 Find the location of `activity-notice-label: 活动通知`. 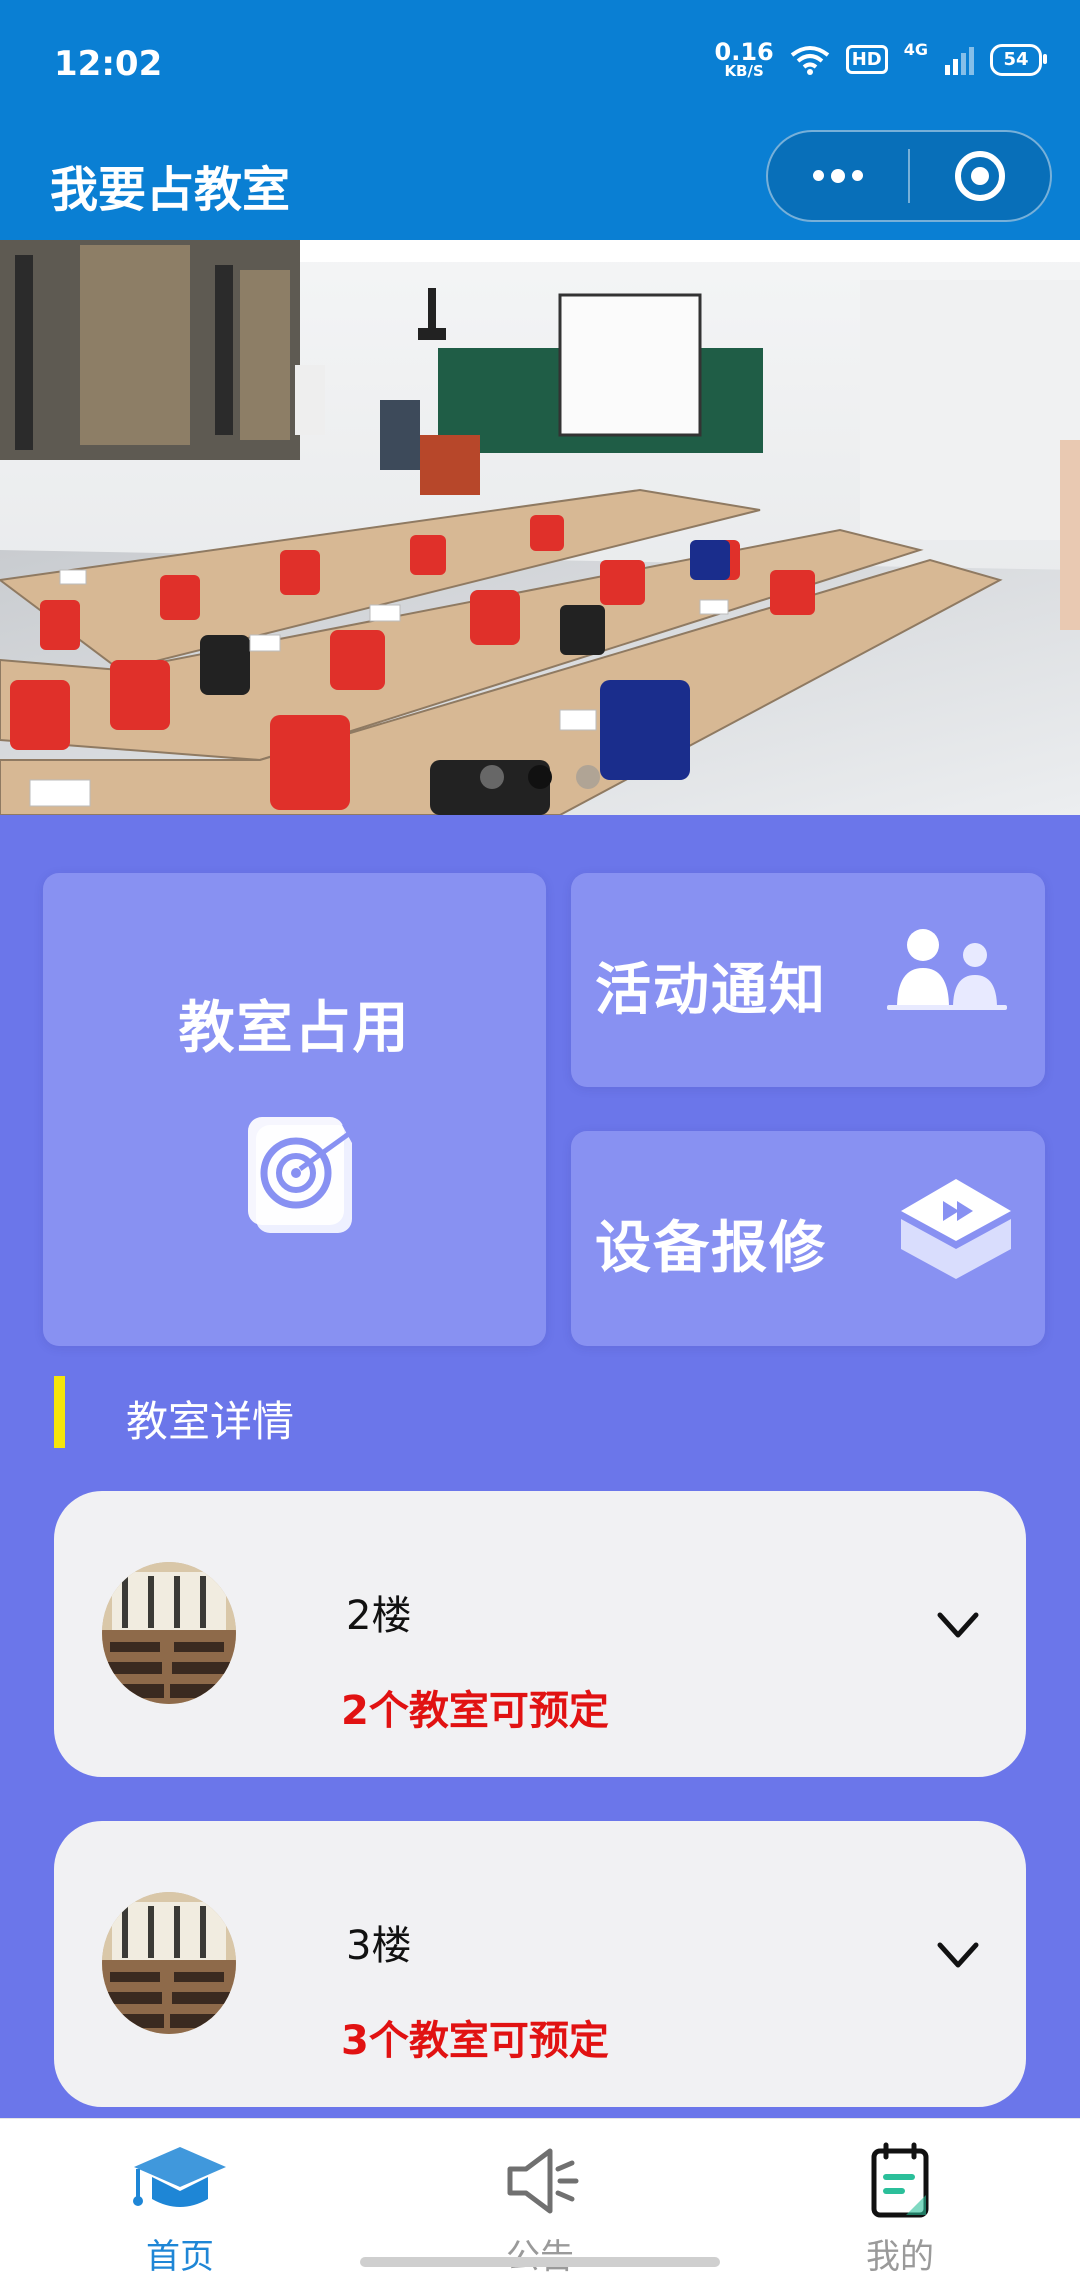

activity-notice-label: 活动通知 is located at coordinates (711, 990).